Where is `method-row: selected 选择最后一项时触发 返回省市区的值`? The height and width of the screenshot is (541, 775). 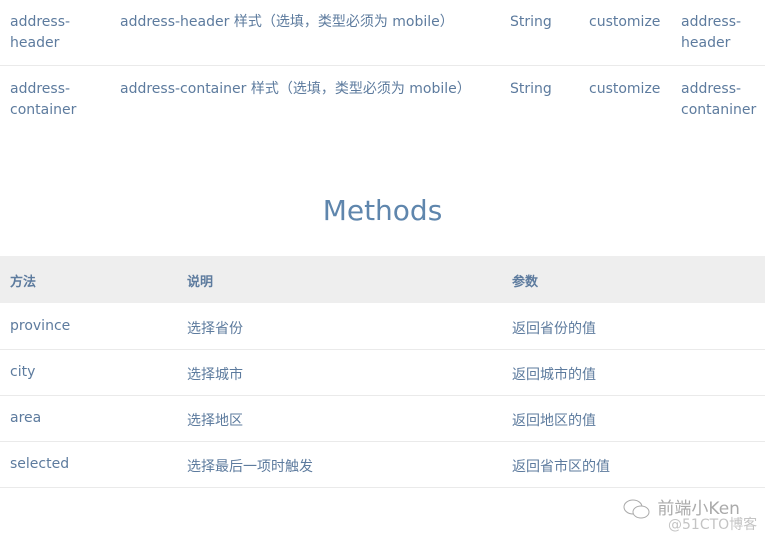
method-row: selected 选择最后一项时触发 返回省市区的值 is located at coordinates (382, 464).